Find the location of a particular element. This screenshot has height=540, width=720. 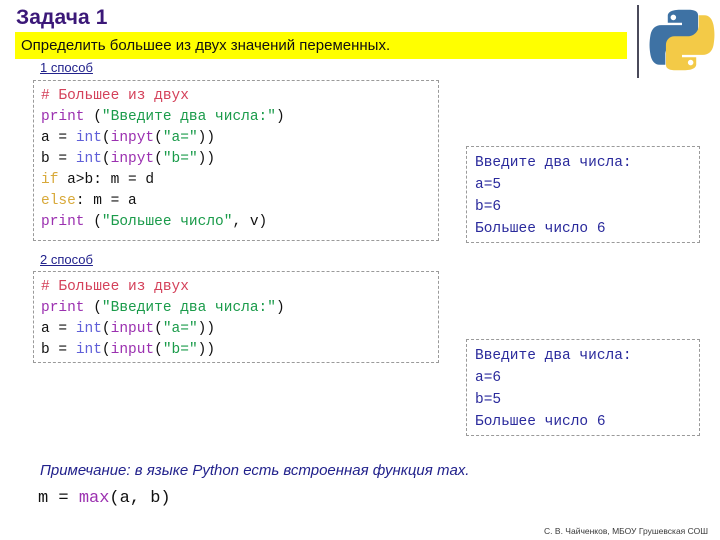

output-block-method-2: Введите два числа: a=6 b=5 Большее число 6 is located at coordinates (583, 387).